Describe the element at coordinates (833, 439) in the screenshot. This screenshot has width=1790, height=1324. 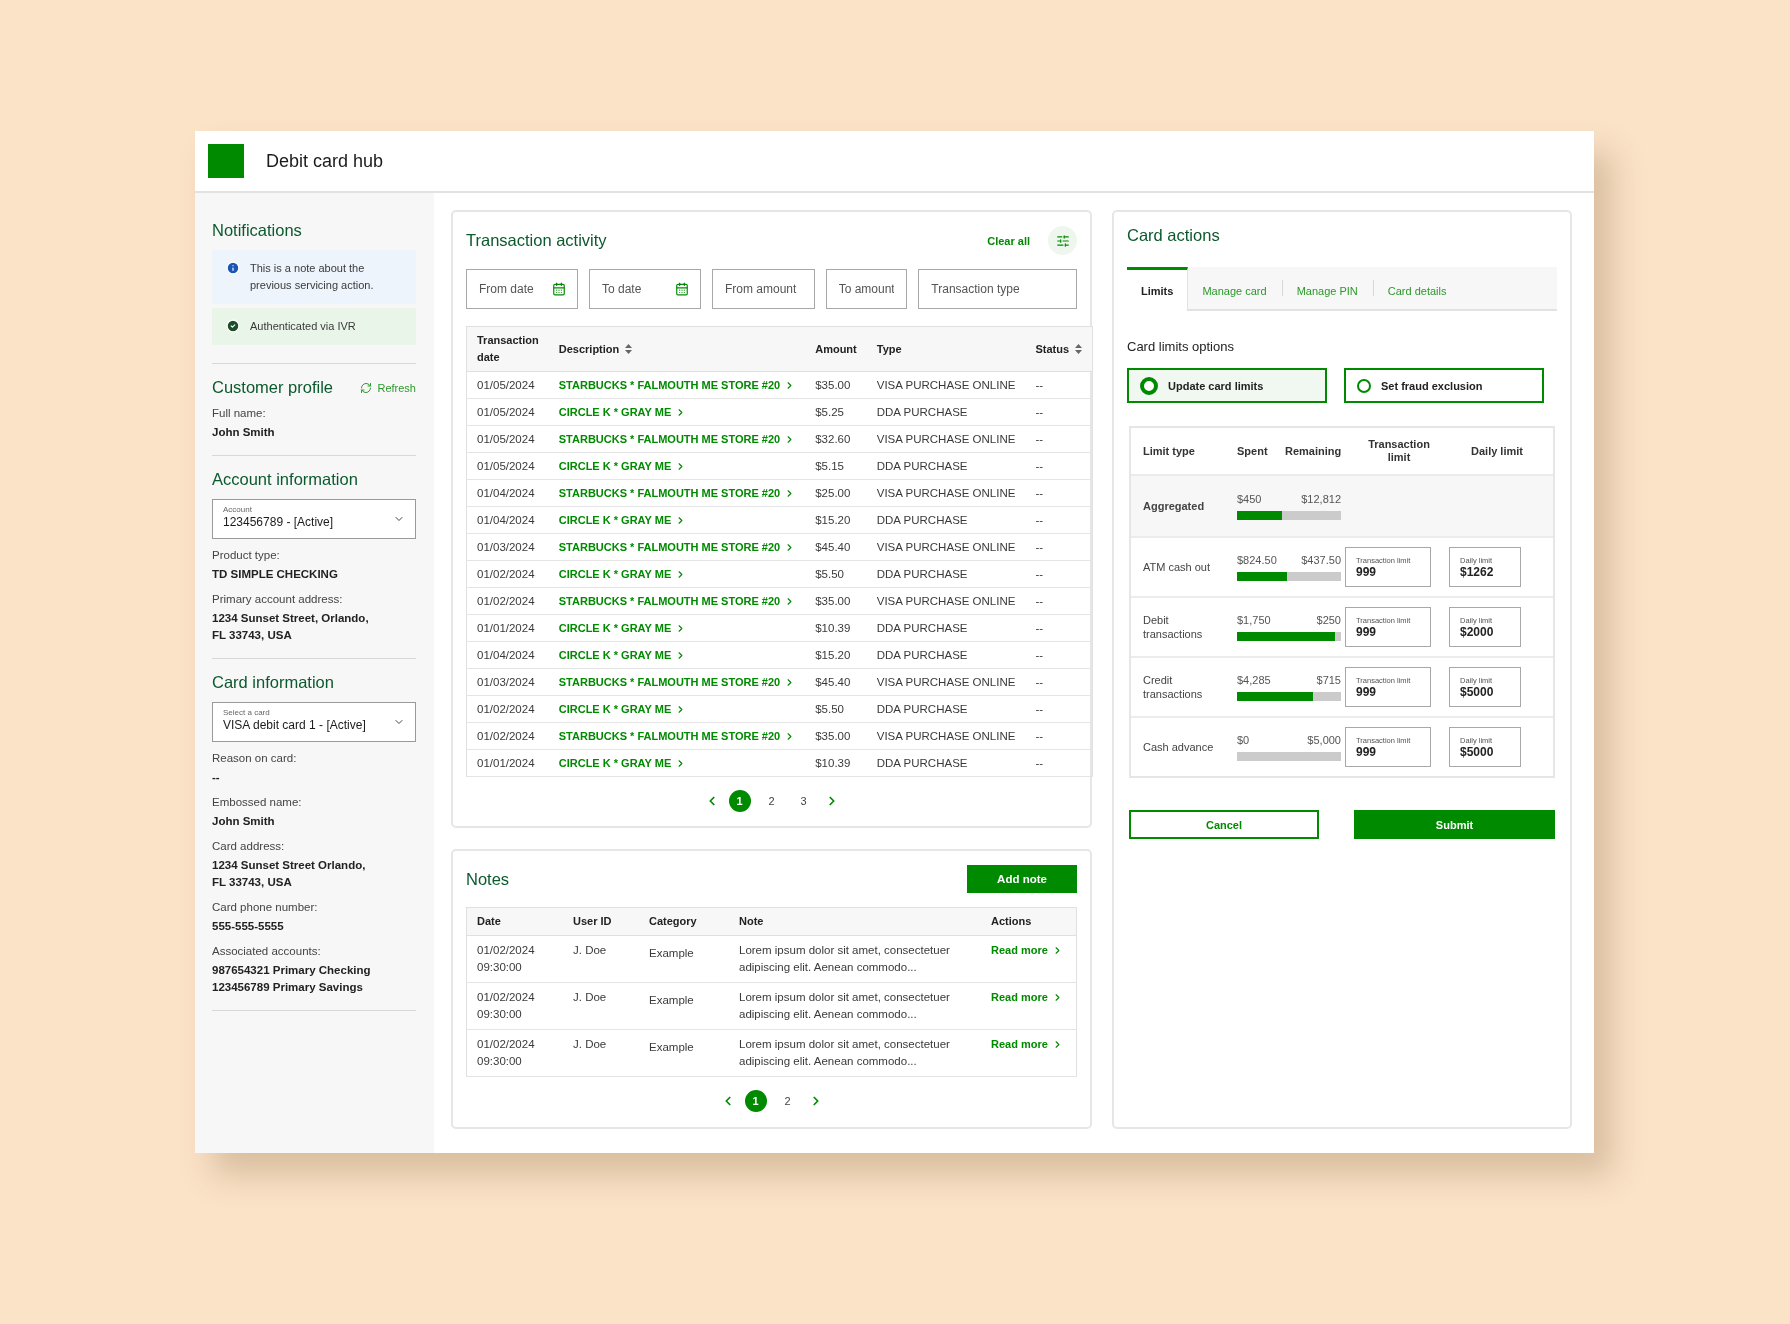
I see `table-cell: $32.60` at that location.